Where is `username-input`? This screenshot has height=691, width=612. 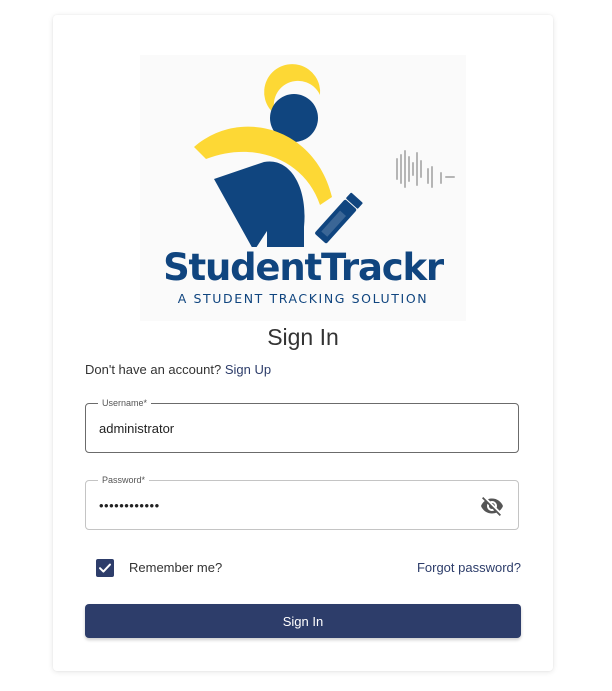 username-input is located at coordinates (279, 428).